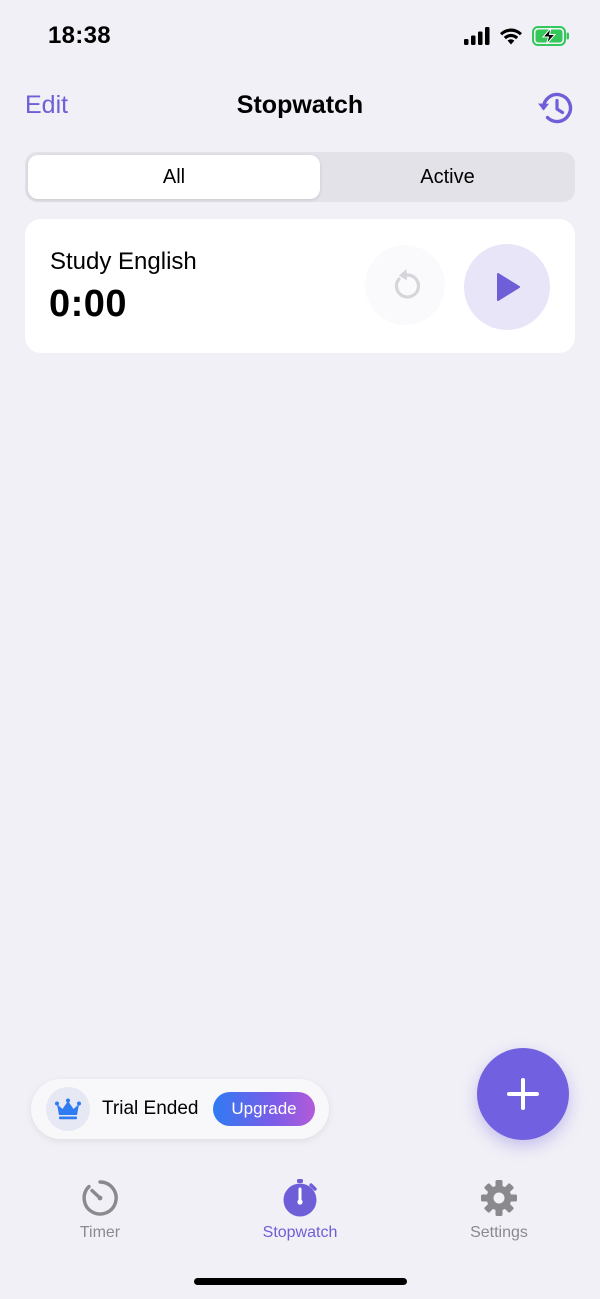 This screenshot has height=1299, width=600. I want to click on tab-settings: Settings, so click(499, 1210).